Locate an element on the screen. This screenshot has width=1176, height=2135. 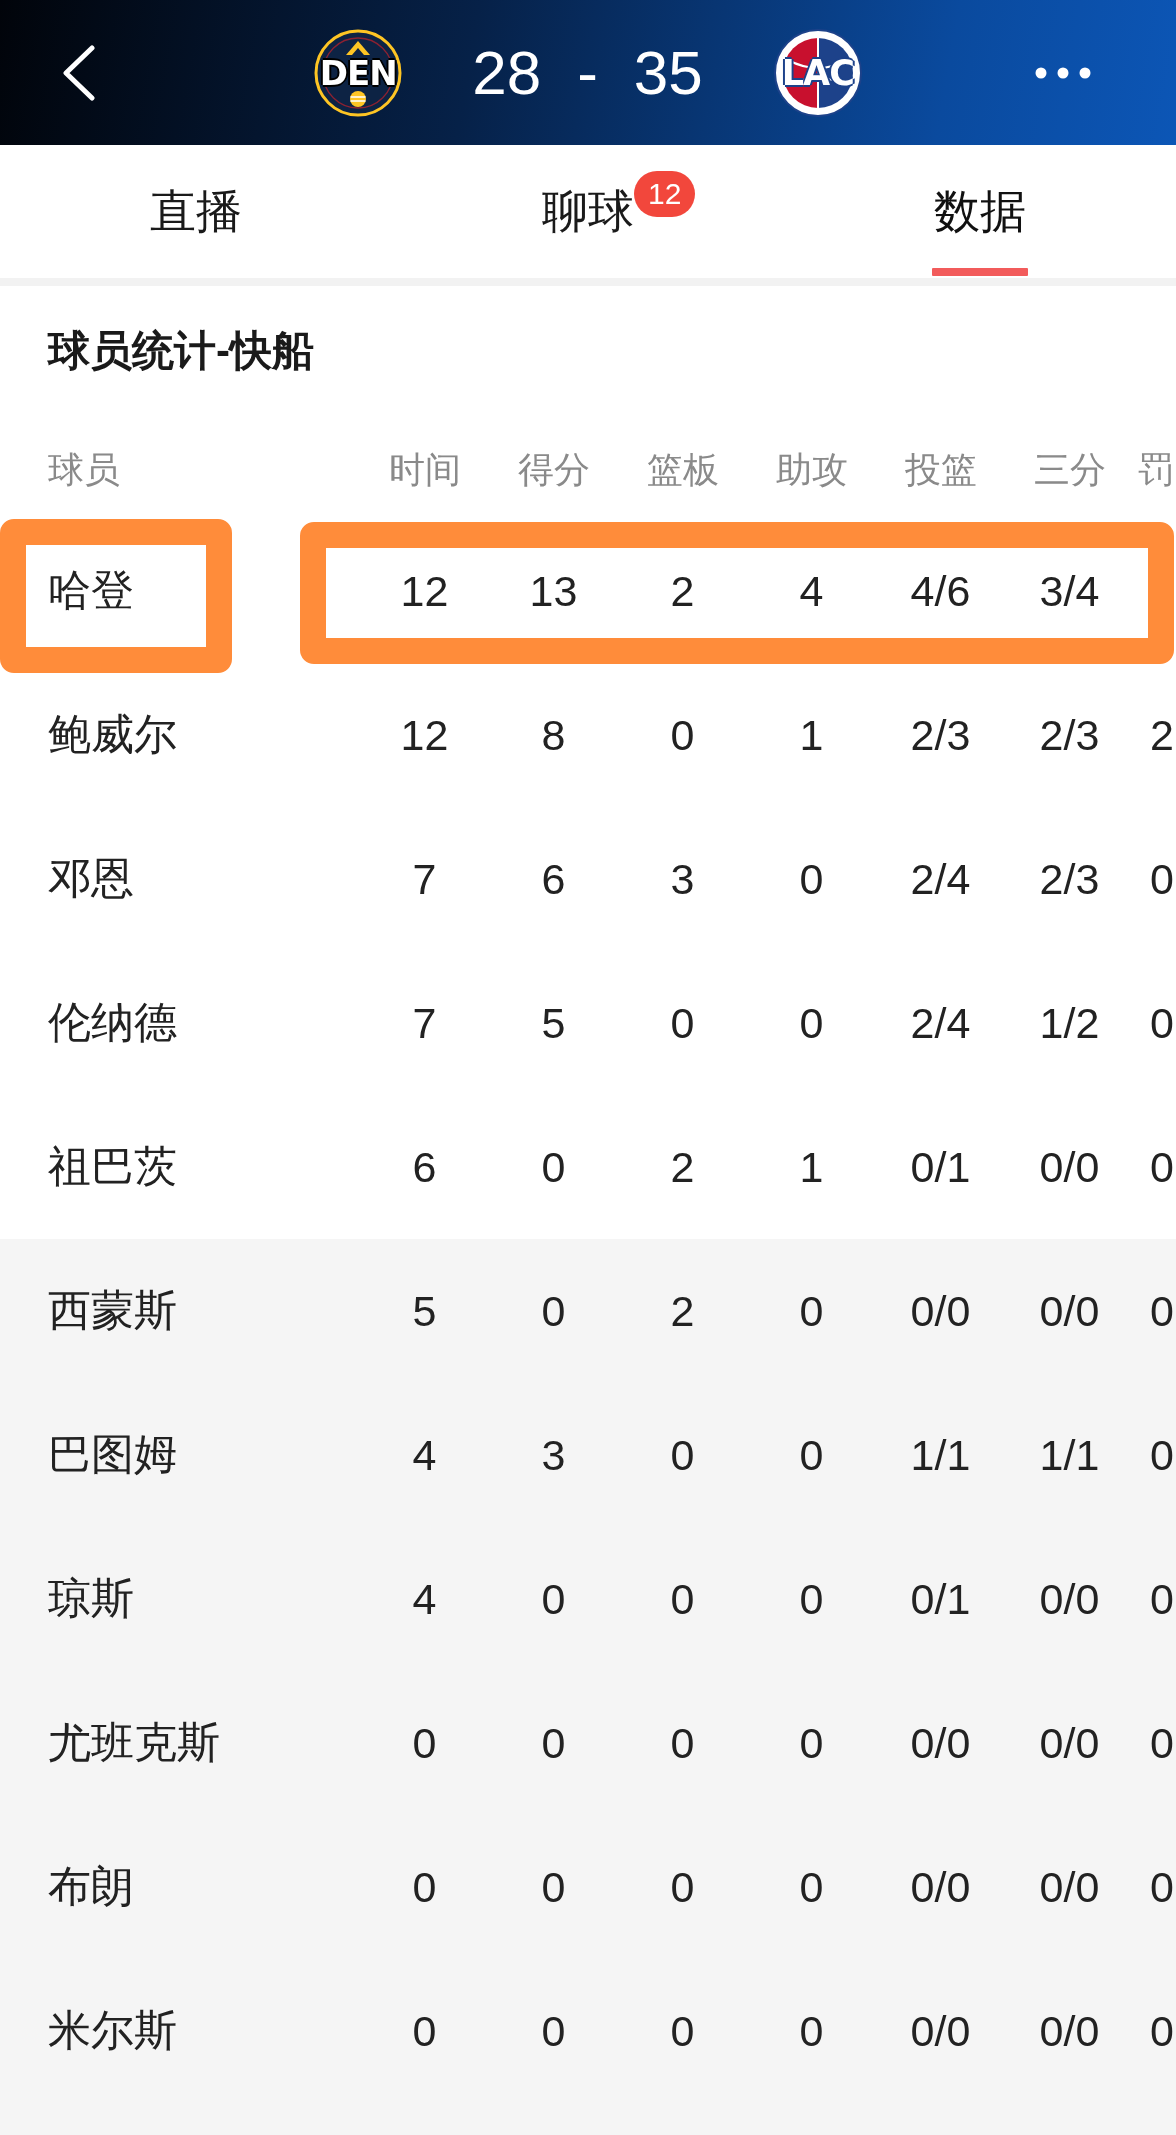
column-header: 篮板 is located at coordinates (682, 470).